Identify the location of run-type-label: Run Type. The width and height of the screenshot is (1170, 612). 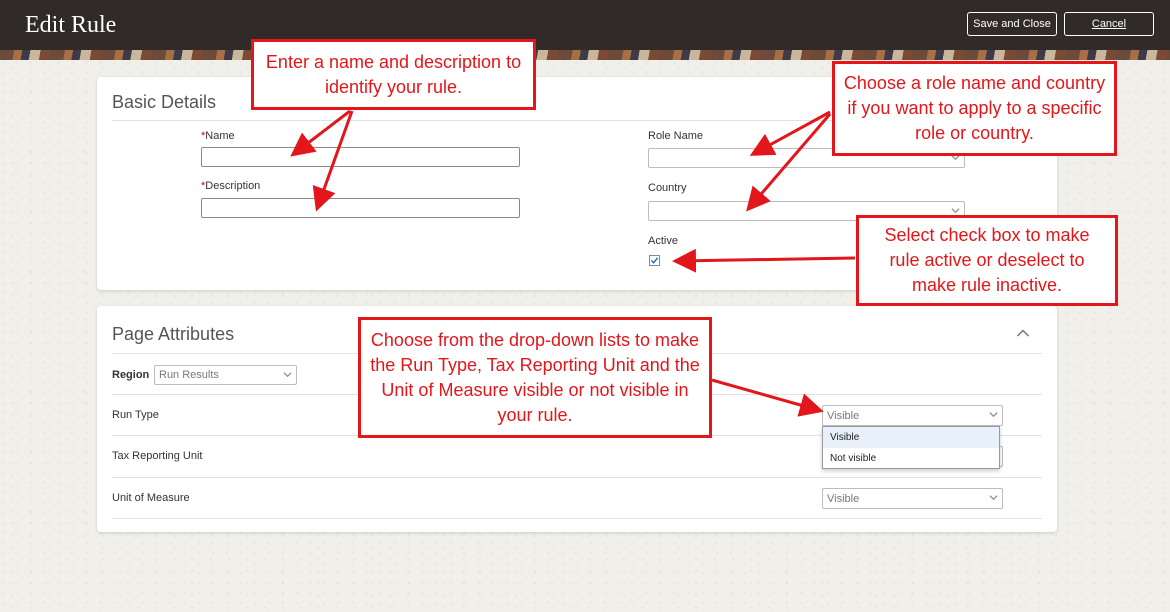
(135, 415).